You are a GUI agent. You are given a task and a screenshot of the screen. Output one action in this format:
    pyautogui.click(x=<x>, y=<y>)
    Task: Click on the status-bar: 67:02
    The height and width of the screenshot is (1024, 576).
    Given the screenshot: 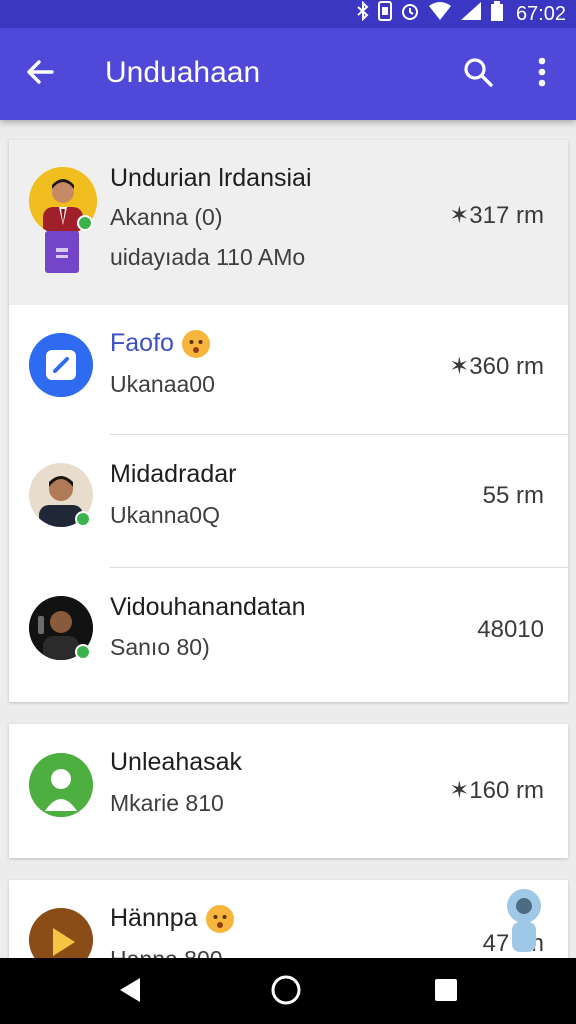 What is the action you would take?
    pyautogui.click(x=288, y=14)
    